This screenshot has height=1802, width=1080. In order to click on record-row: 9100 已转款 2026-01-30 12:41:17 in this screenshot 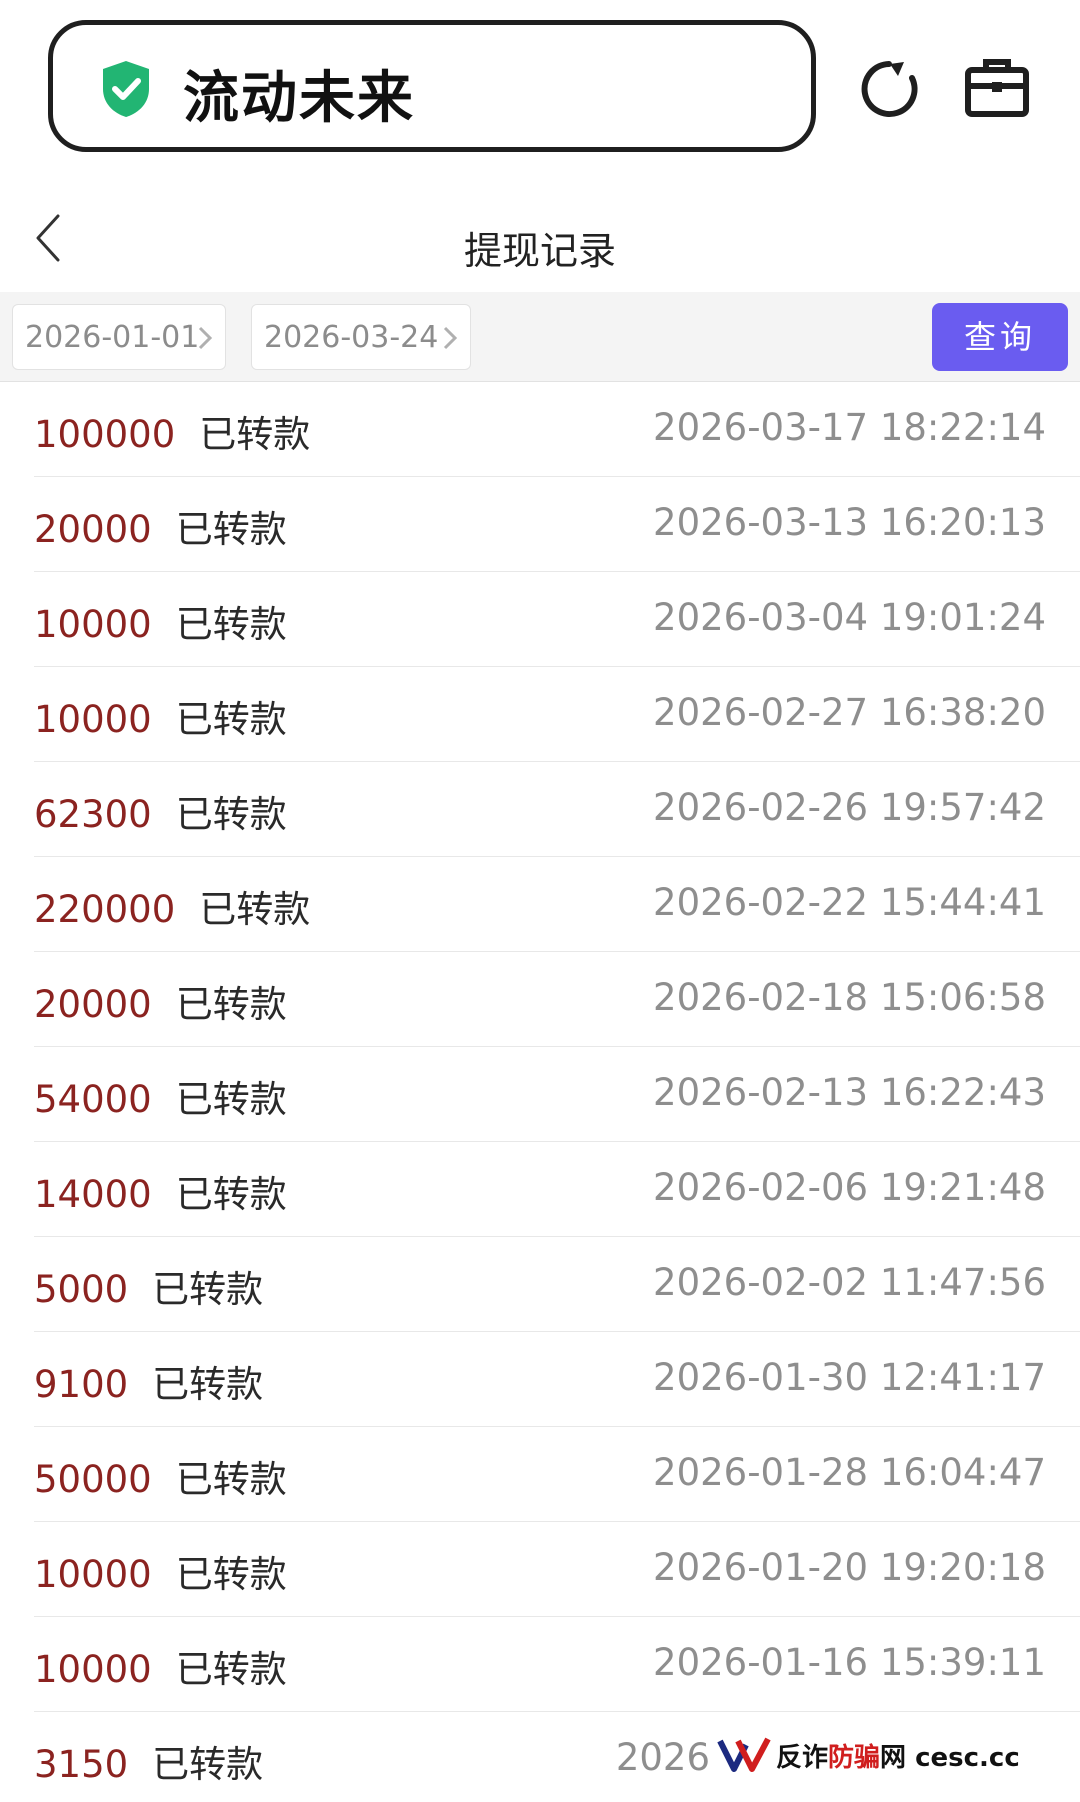, I will do `click(540, 1379)`.